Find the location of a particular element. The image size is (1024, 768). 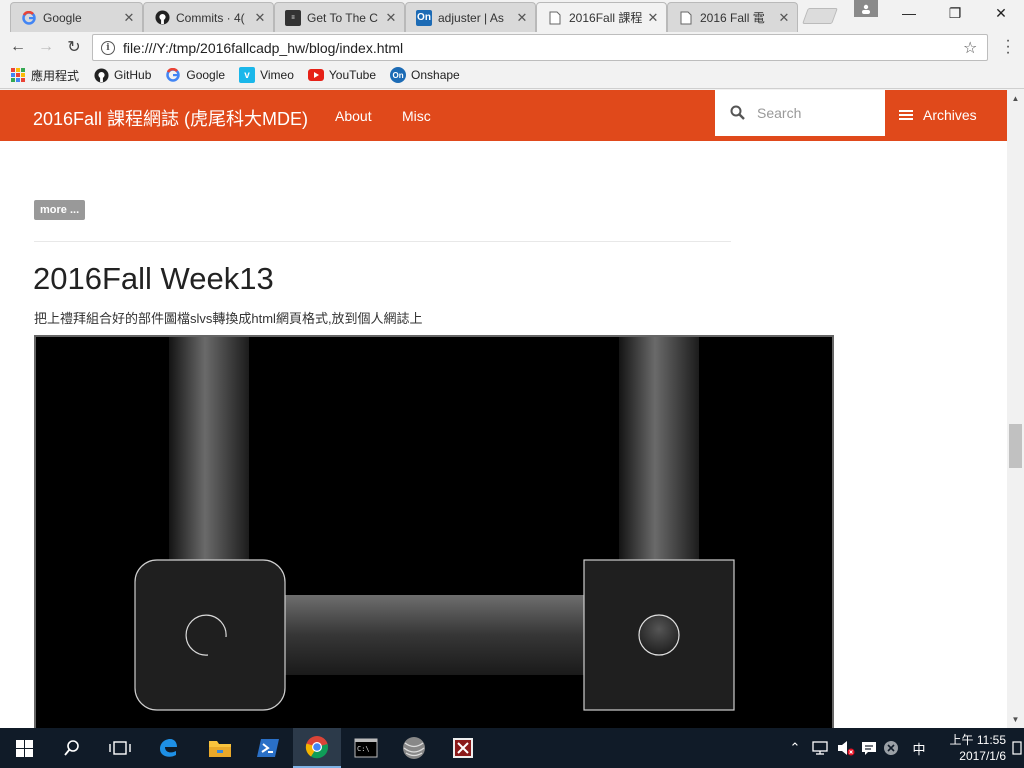

close-circle-icon is located at coordinates (891, 748).